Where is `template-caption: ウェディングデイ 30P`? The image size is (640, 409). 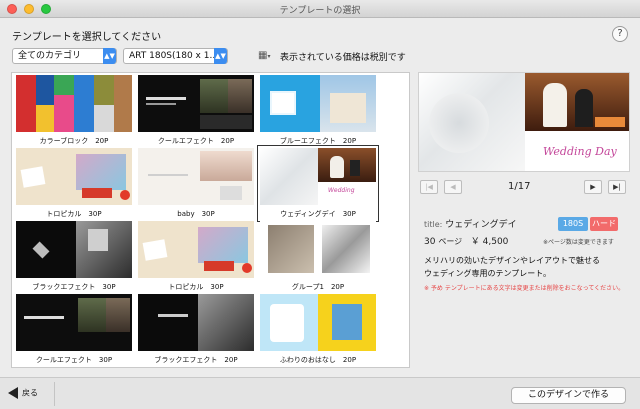
template-caption: ウェディングデイ 30P is located at coordinates (318, 214).